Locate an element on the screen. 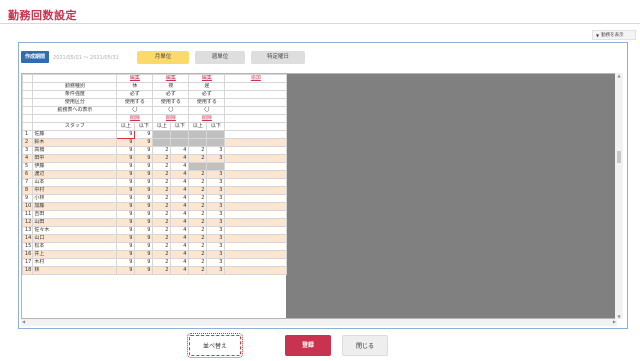 The height and width of the screenshot is (361, 640). add-shift-link: 追加 is located at coordinates (256, 79).